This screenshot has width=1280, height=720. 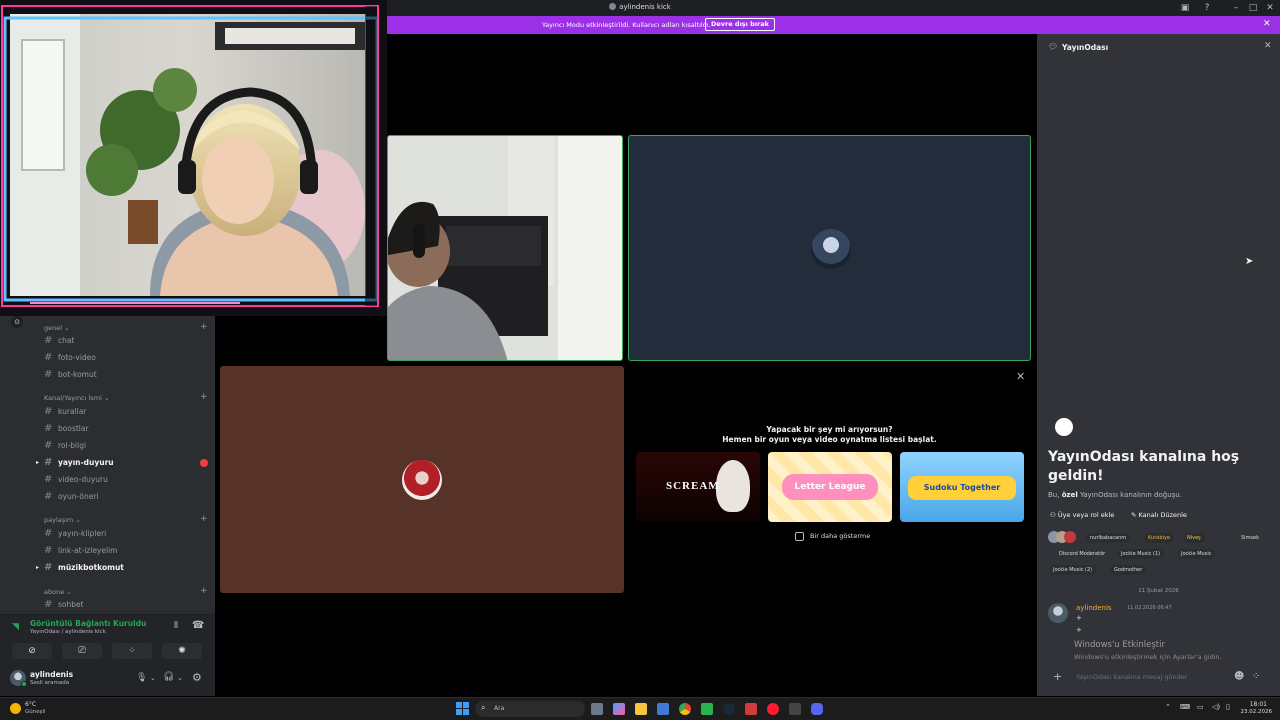 I want to click on category-kanal: Kanal/Yayıncı İsmi ⌄, so click(x=76, y=398).